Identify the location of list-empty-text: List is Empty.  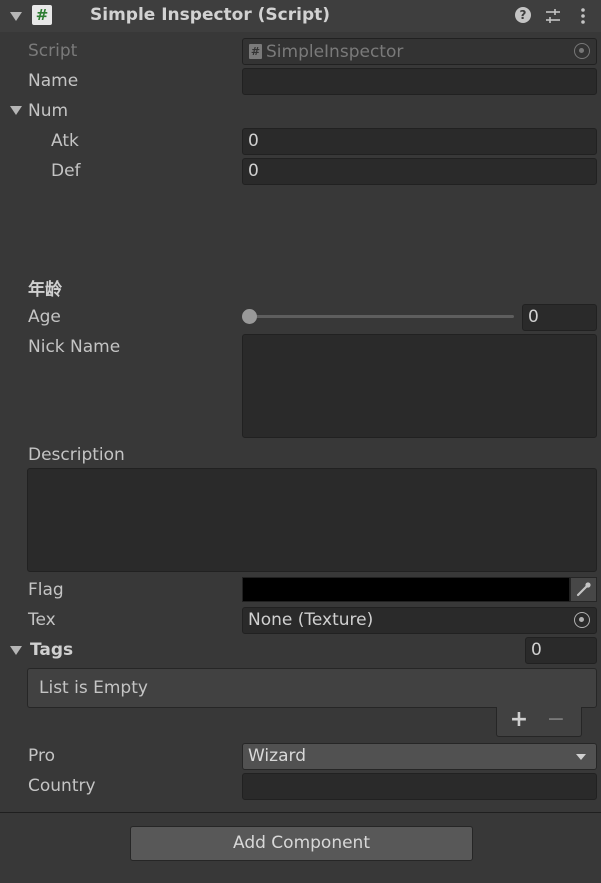
(93, 688).